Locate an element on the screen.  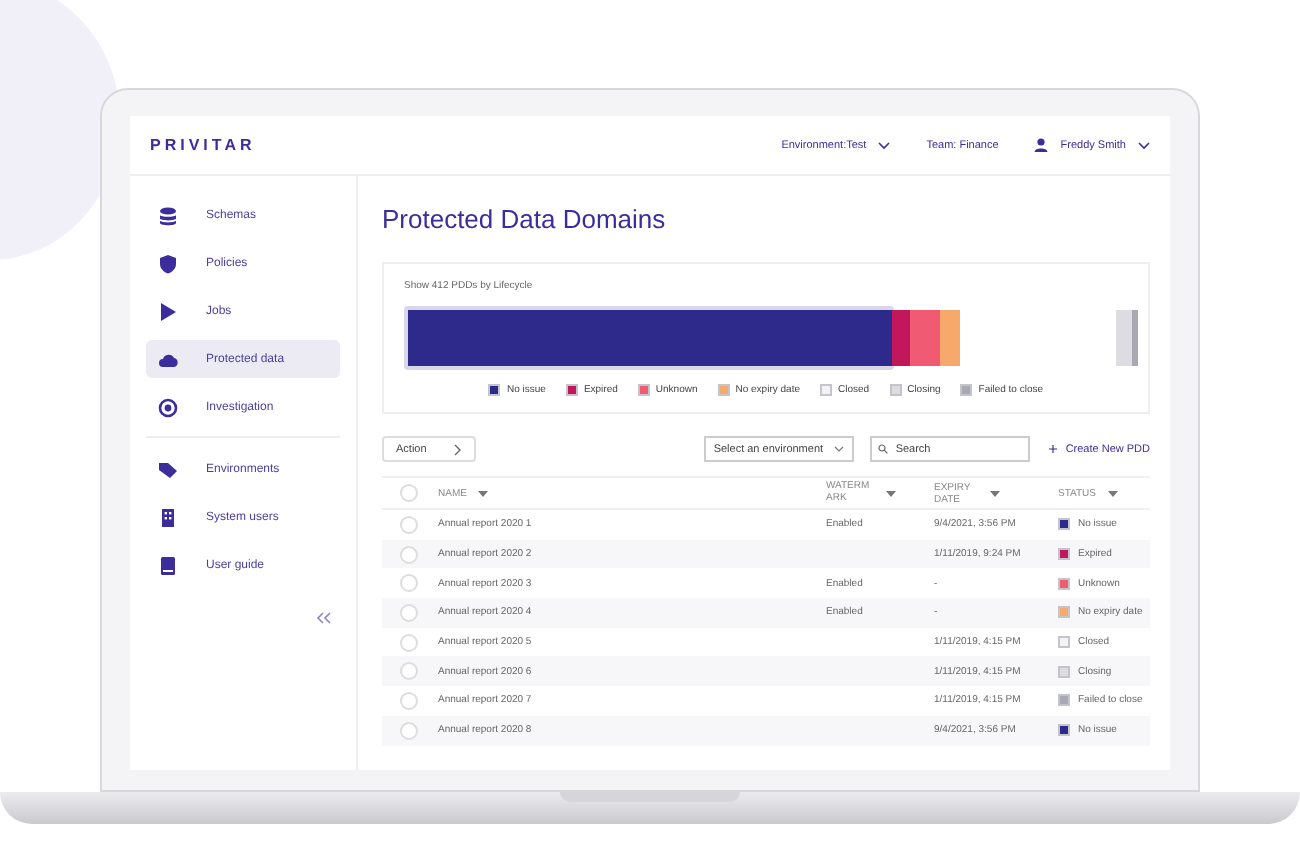
page-title: Protected Data Domains is located at coordinates (525, 219).